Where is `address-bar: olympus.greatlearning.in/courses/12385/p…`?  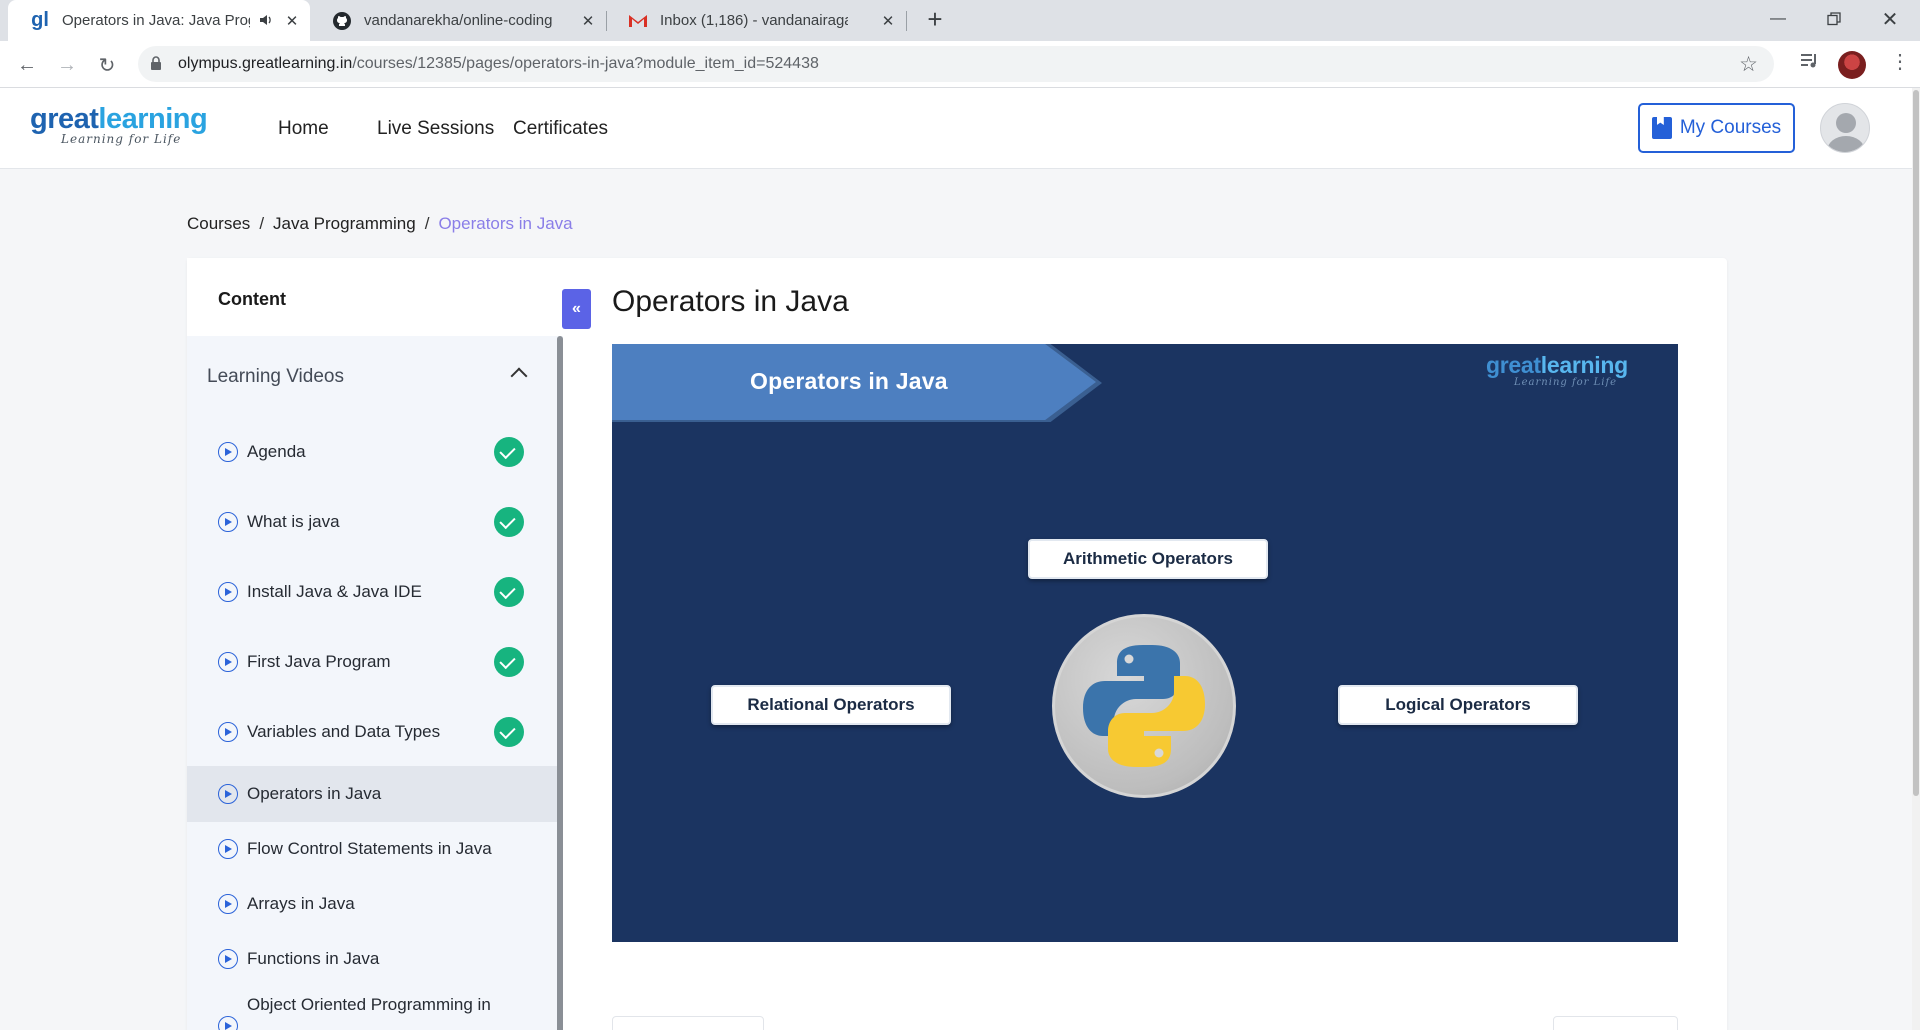
address-bar: olympus.greatlearning.in/courses/12385/p… is located at coordinates (956, 64).